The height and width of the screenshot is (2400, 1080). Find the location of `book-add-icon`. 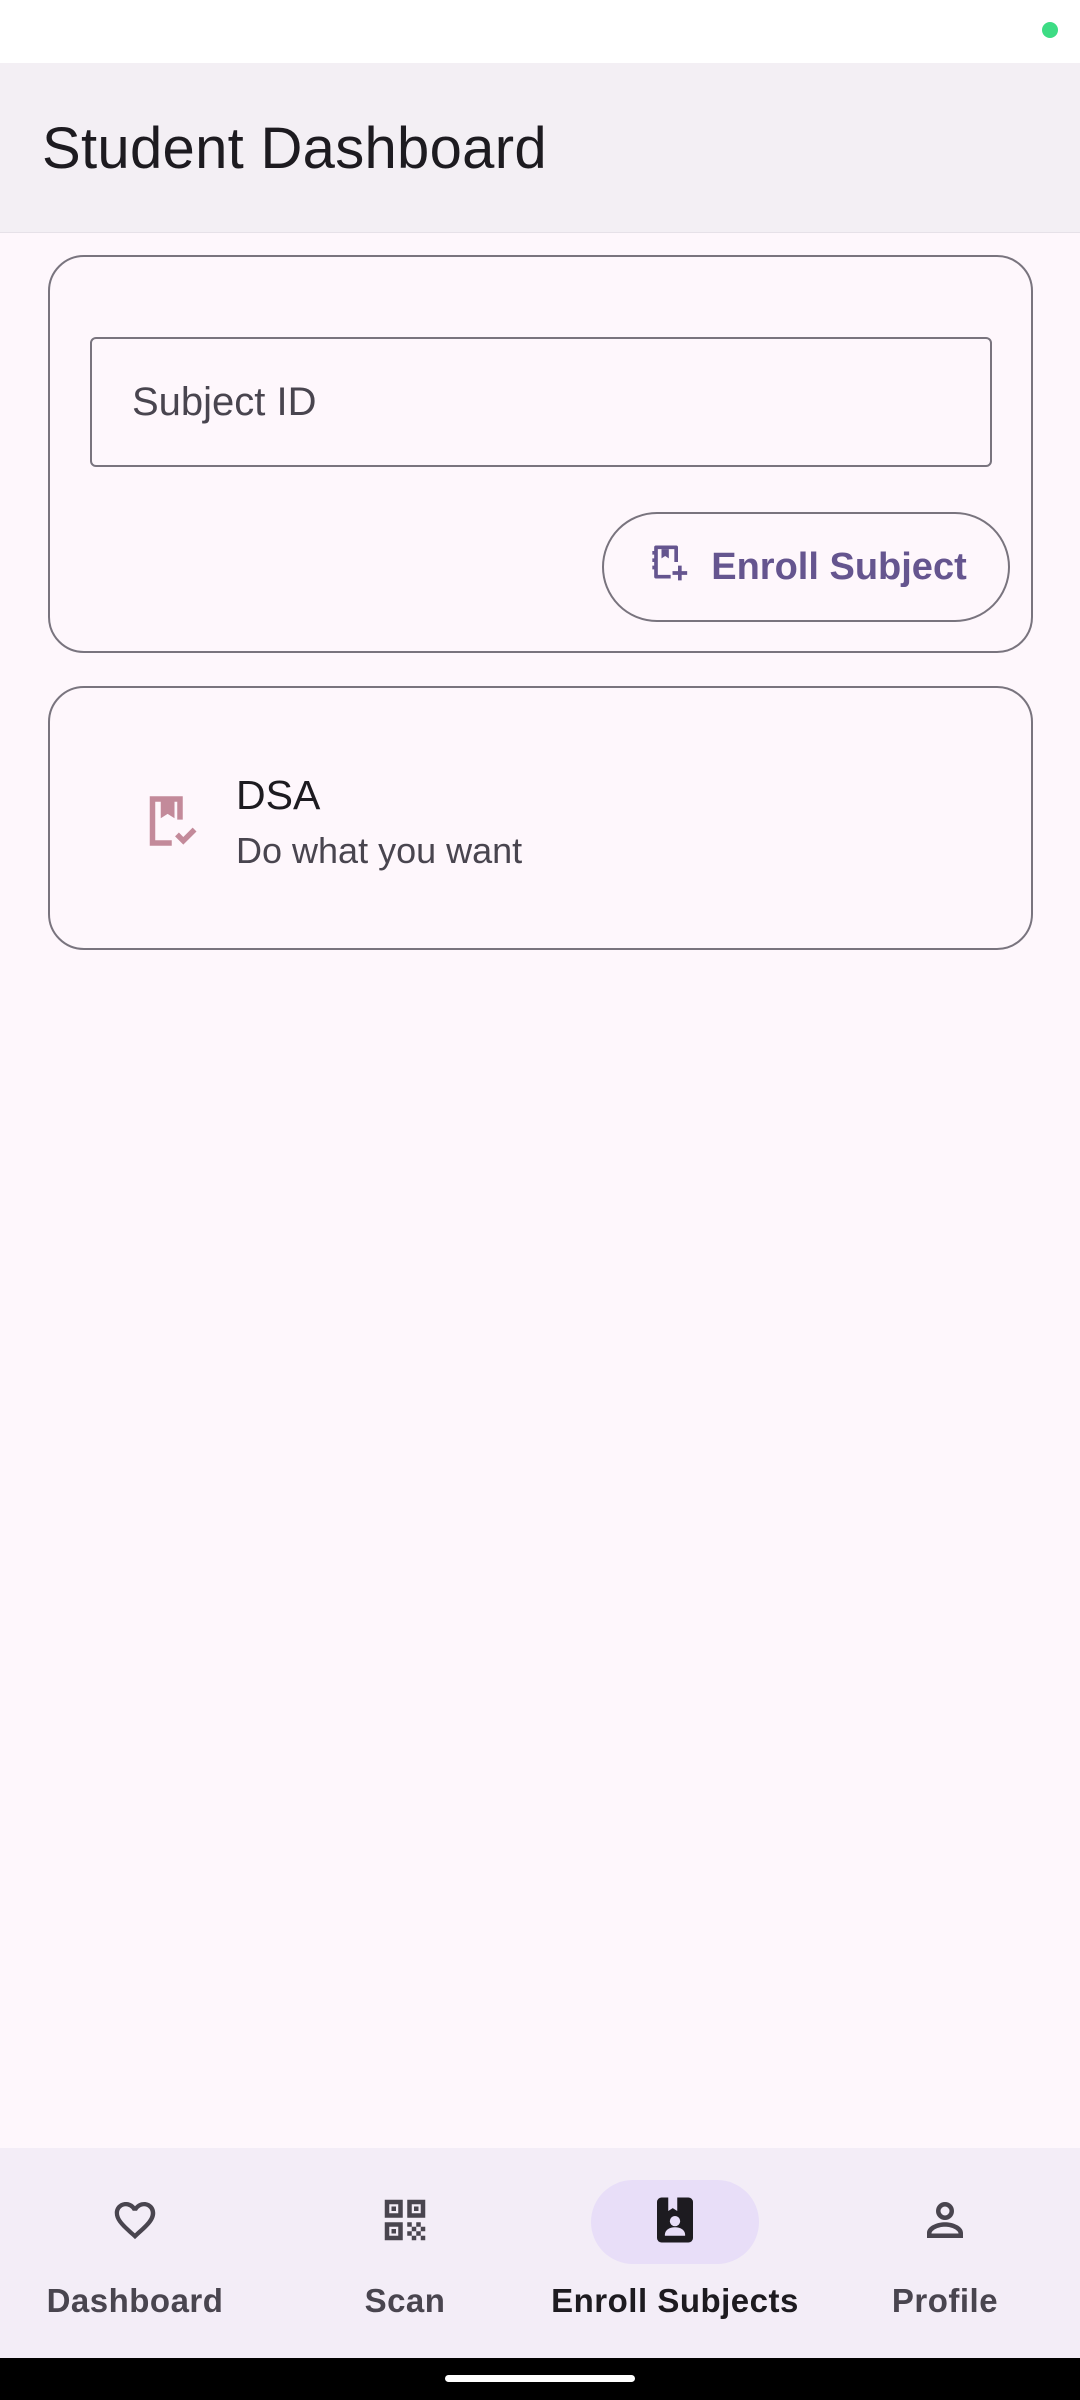

book-add-icon is located at coordinates (667, 567).